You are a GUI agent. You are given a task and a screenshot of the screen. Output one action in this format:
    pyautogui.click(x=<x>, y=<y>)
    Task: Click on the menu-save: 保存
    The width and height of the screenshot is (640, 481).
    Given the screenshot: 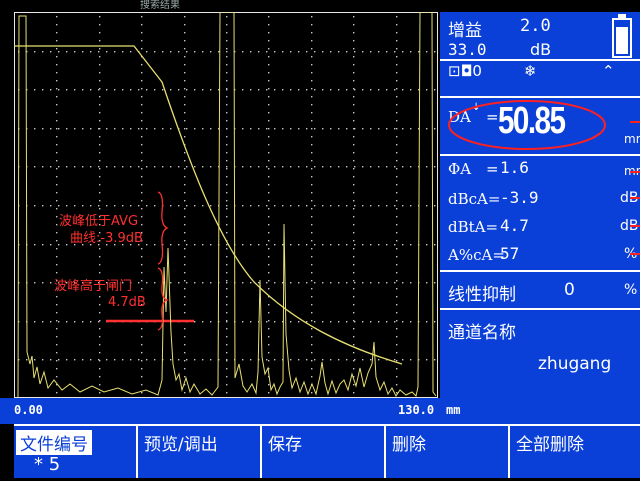 What is the action you would take?
    pyautogui.click(x=324, y=452)
    